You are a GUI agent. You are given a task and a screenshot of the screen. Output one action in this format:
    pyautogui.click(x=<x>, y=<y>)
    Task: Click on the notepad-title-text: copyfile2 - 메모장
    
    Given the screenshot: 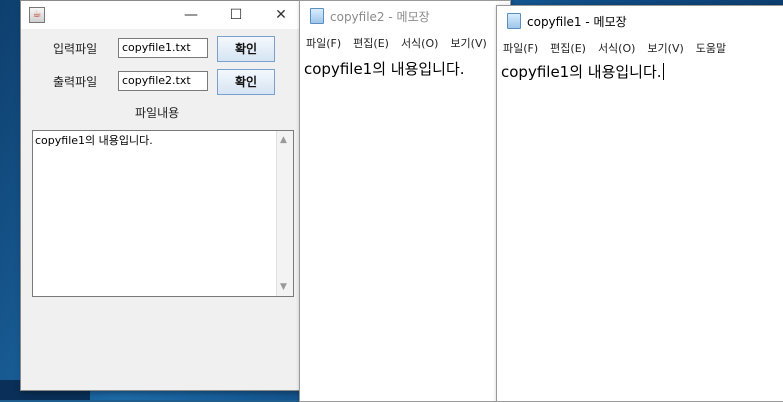 What is the action you would take?
    pyautogui.click(x=380, y=17)
    